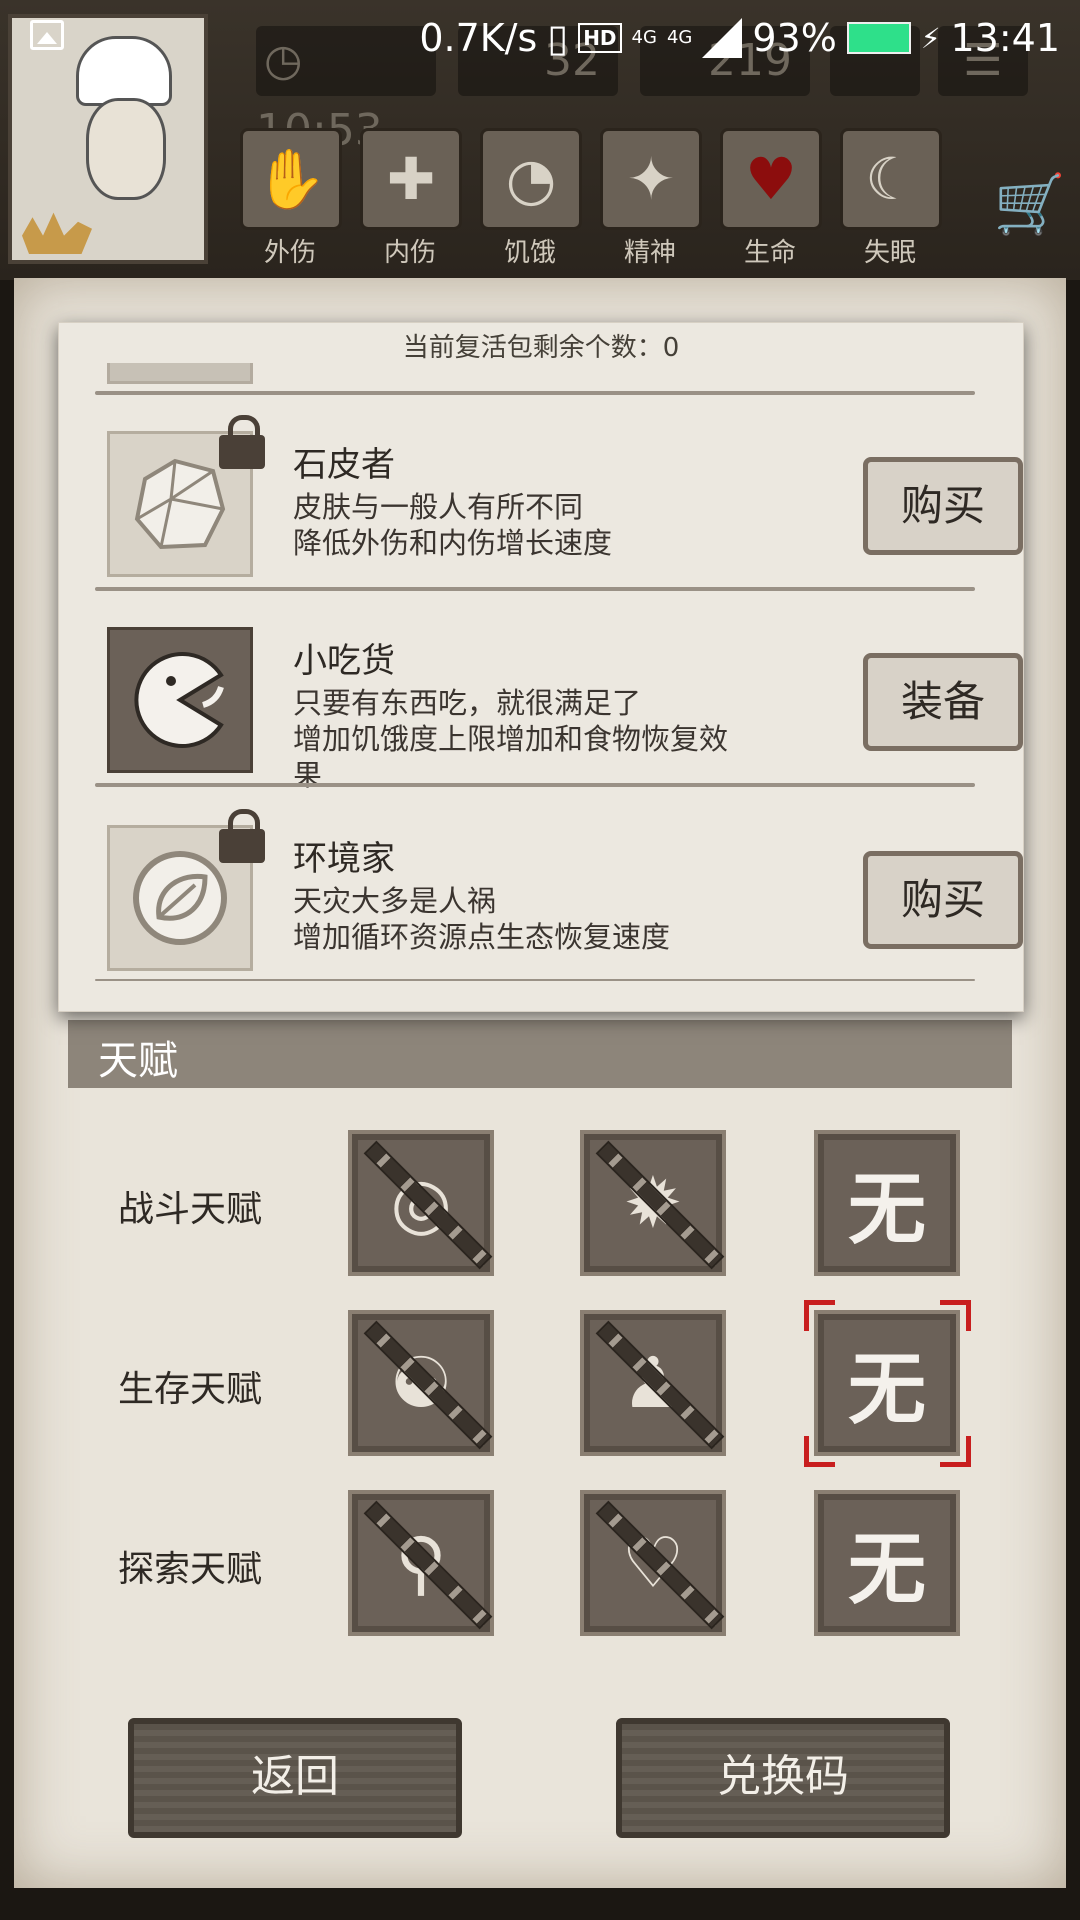  I want to click on talent-slot-empty-selected: 无, so click(887, 1383).